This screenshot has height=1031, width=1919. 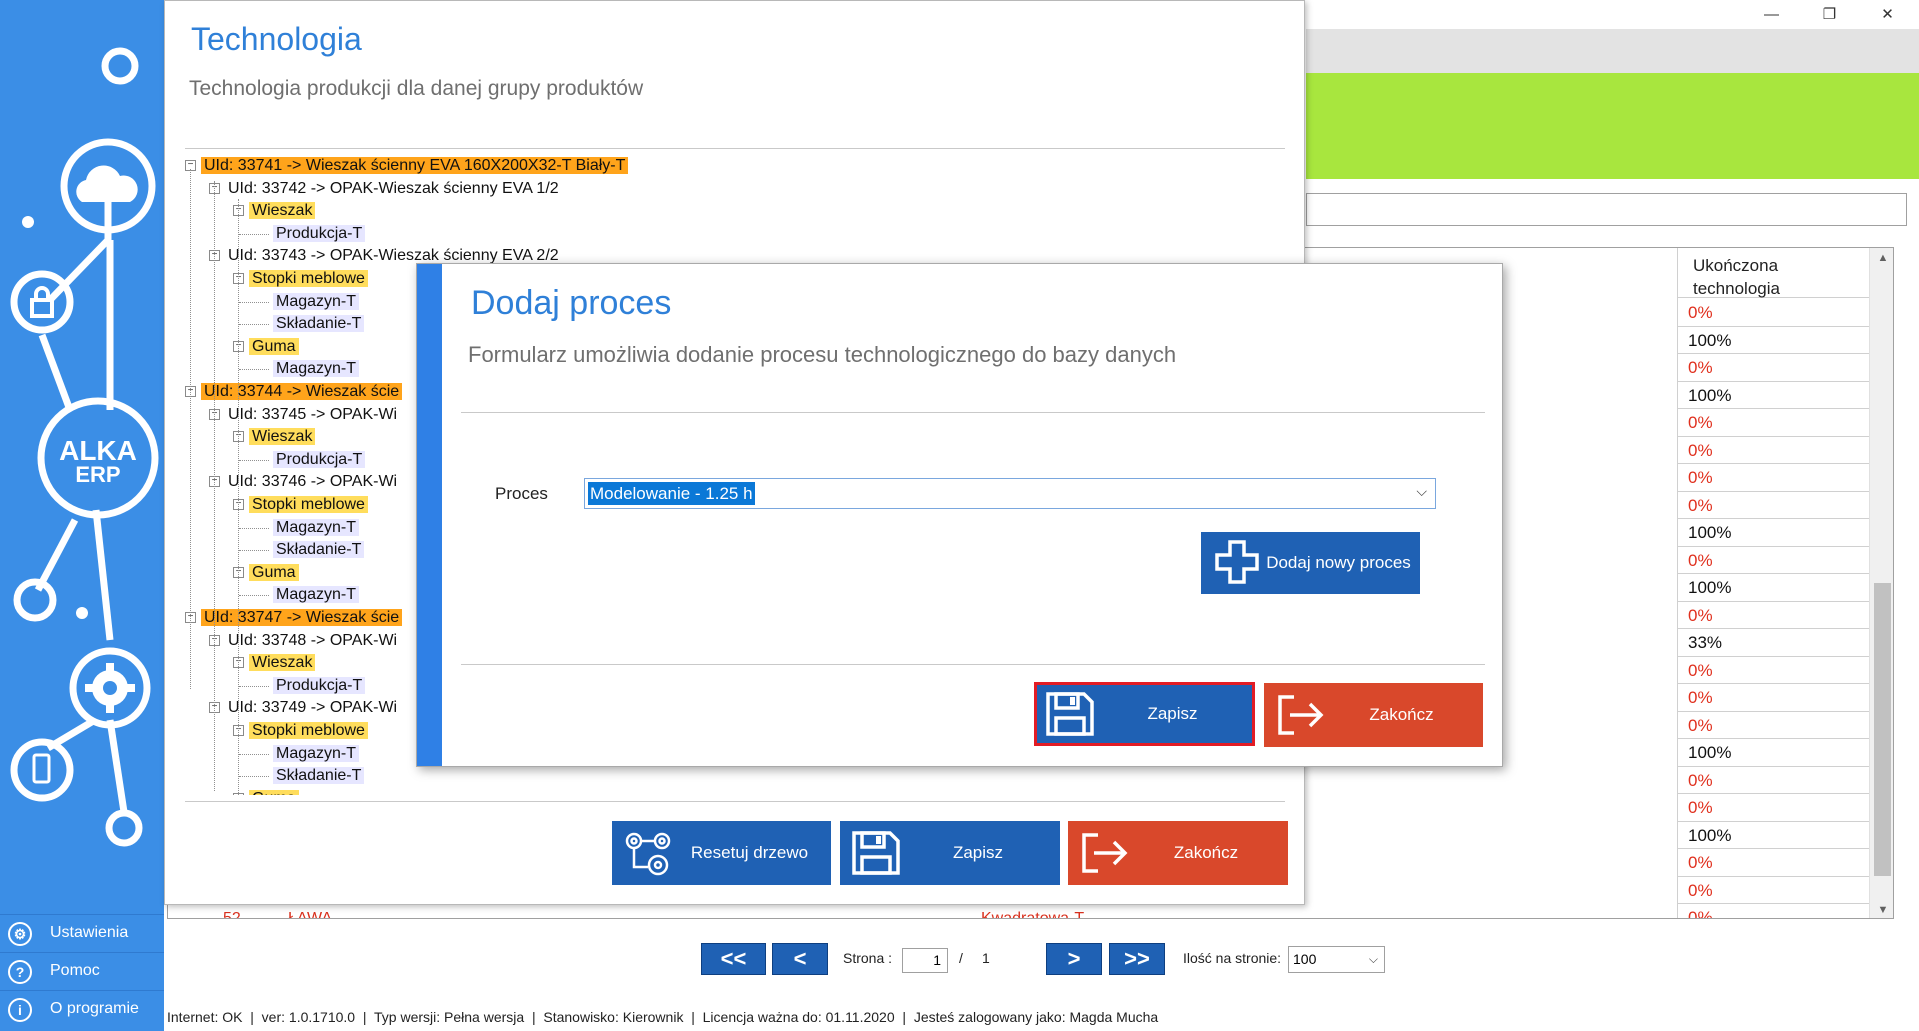 What do you see at coordinates (1829, 14) in the screenshot?
I see `restore-icon: ❐` at bounding box center [1829, 14].